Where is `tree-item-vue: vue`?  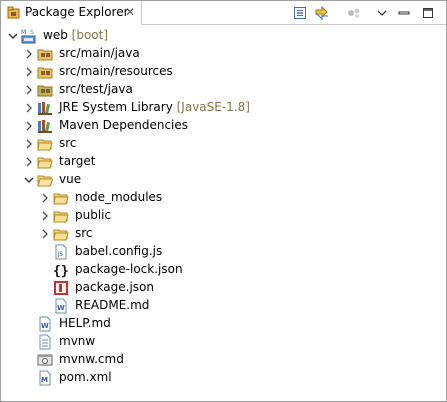 tree-item-vue: vue is located at coordinates (223, 180).